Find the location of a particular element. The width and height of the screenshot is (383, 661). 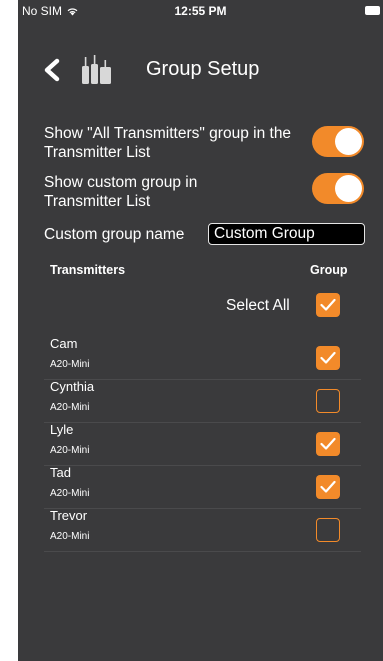

show-custom-toggle is located at coordinates (338, 188).